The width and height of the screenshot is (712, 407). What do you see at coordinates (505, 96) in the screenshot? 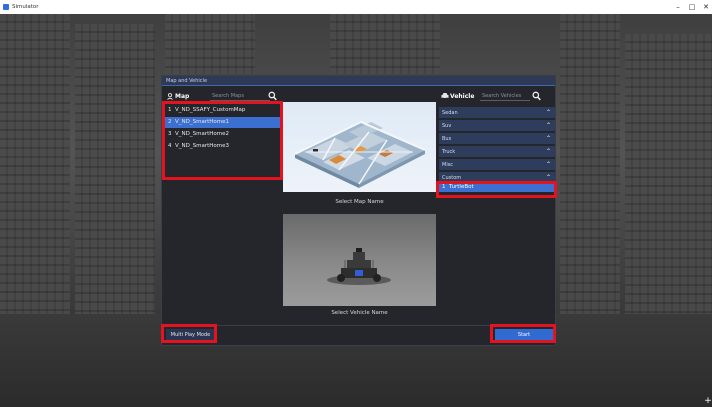
I see `vehicle-search-input` at bounding box center [505, 96].